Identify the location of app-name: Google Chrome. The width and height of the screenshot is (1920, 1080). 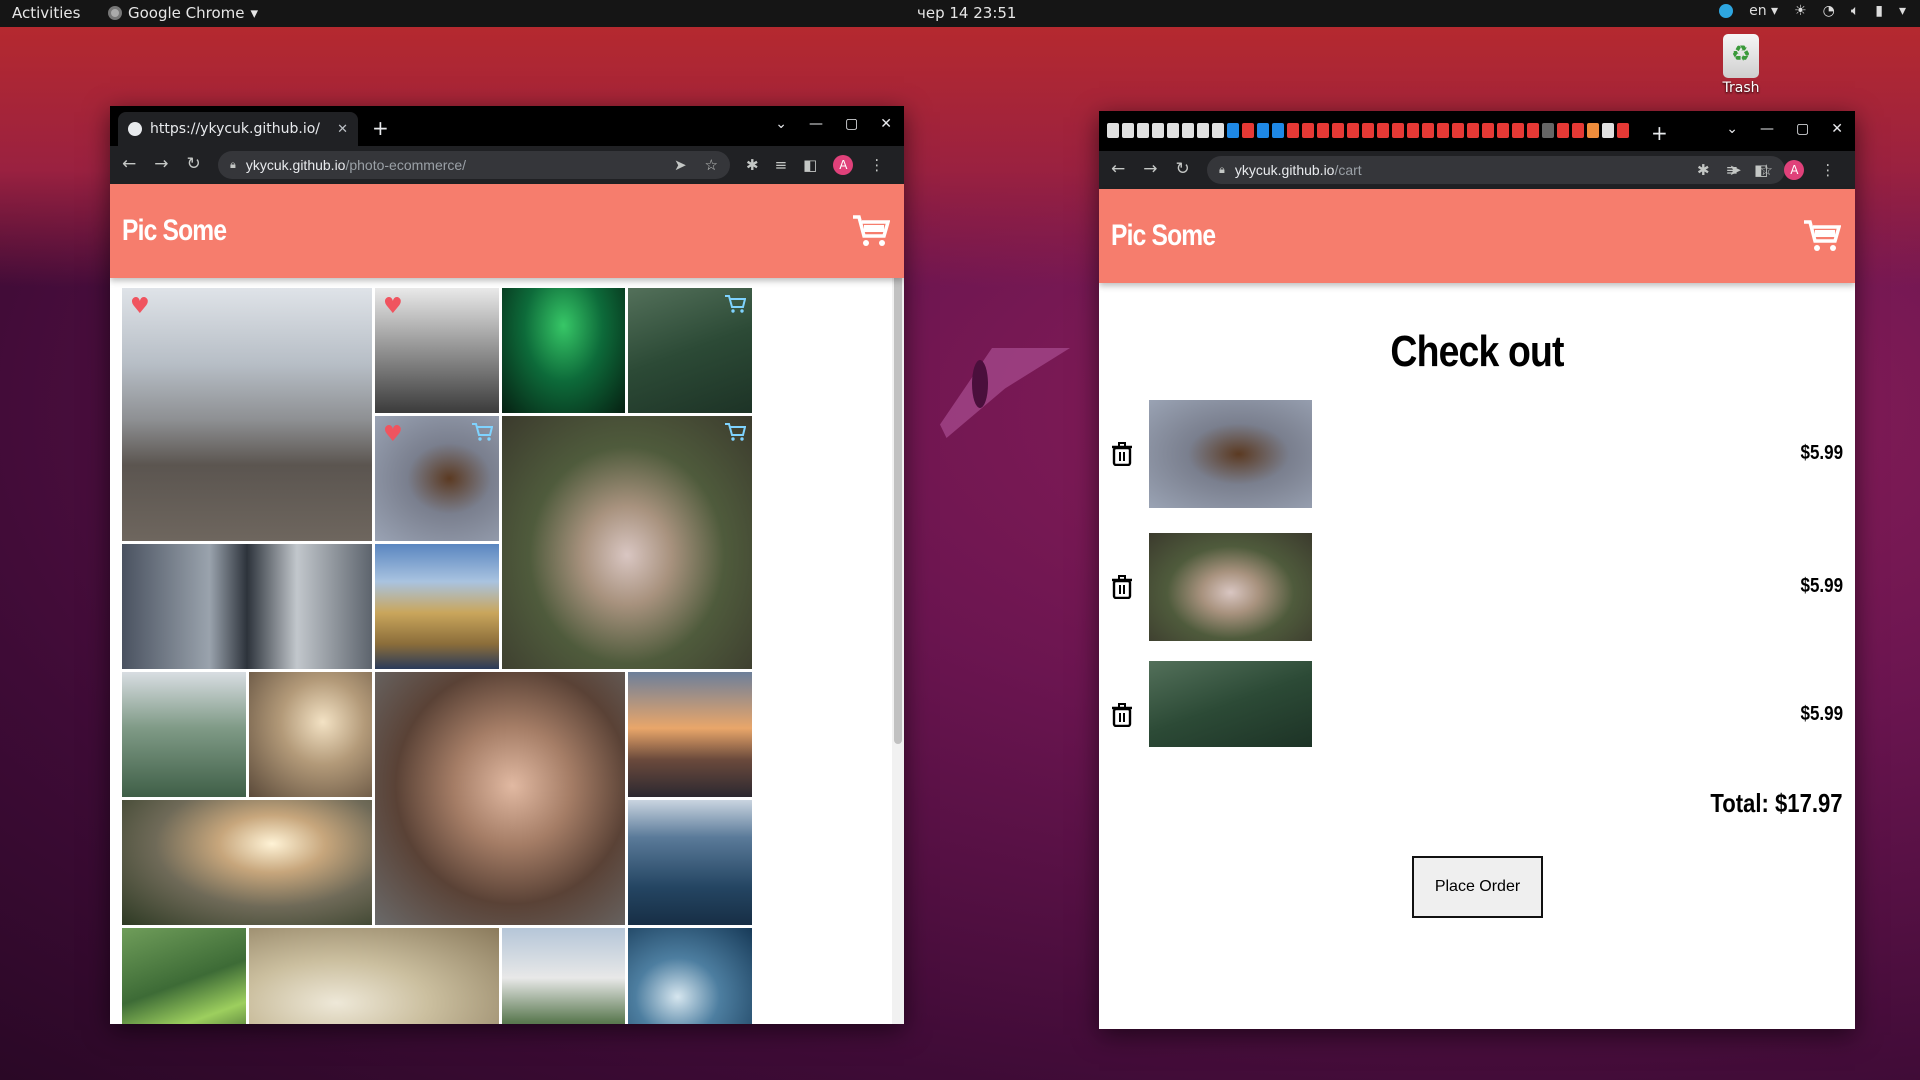
(186, 13).